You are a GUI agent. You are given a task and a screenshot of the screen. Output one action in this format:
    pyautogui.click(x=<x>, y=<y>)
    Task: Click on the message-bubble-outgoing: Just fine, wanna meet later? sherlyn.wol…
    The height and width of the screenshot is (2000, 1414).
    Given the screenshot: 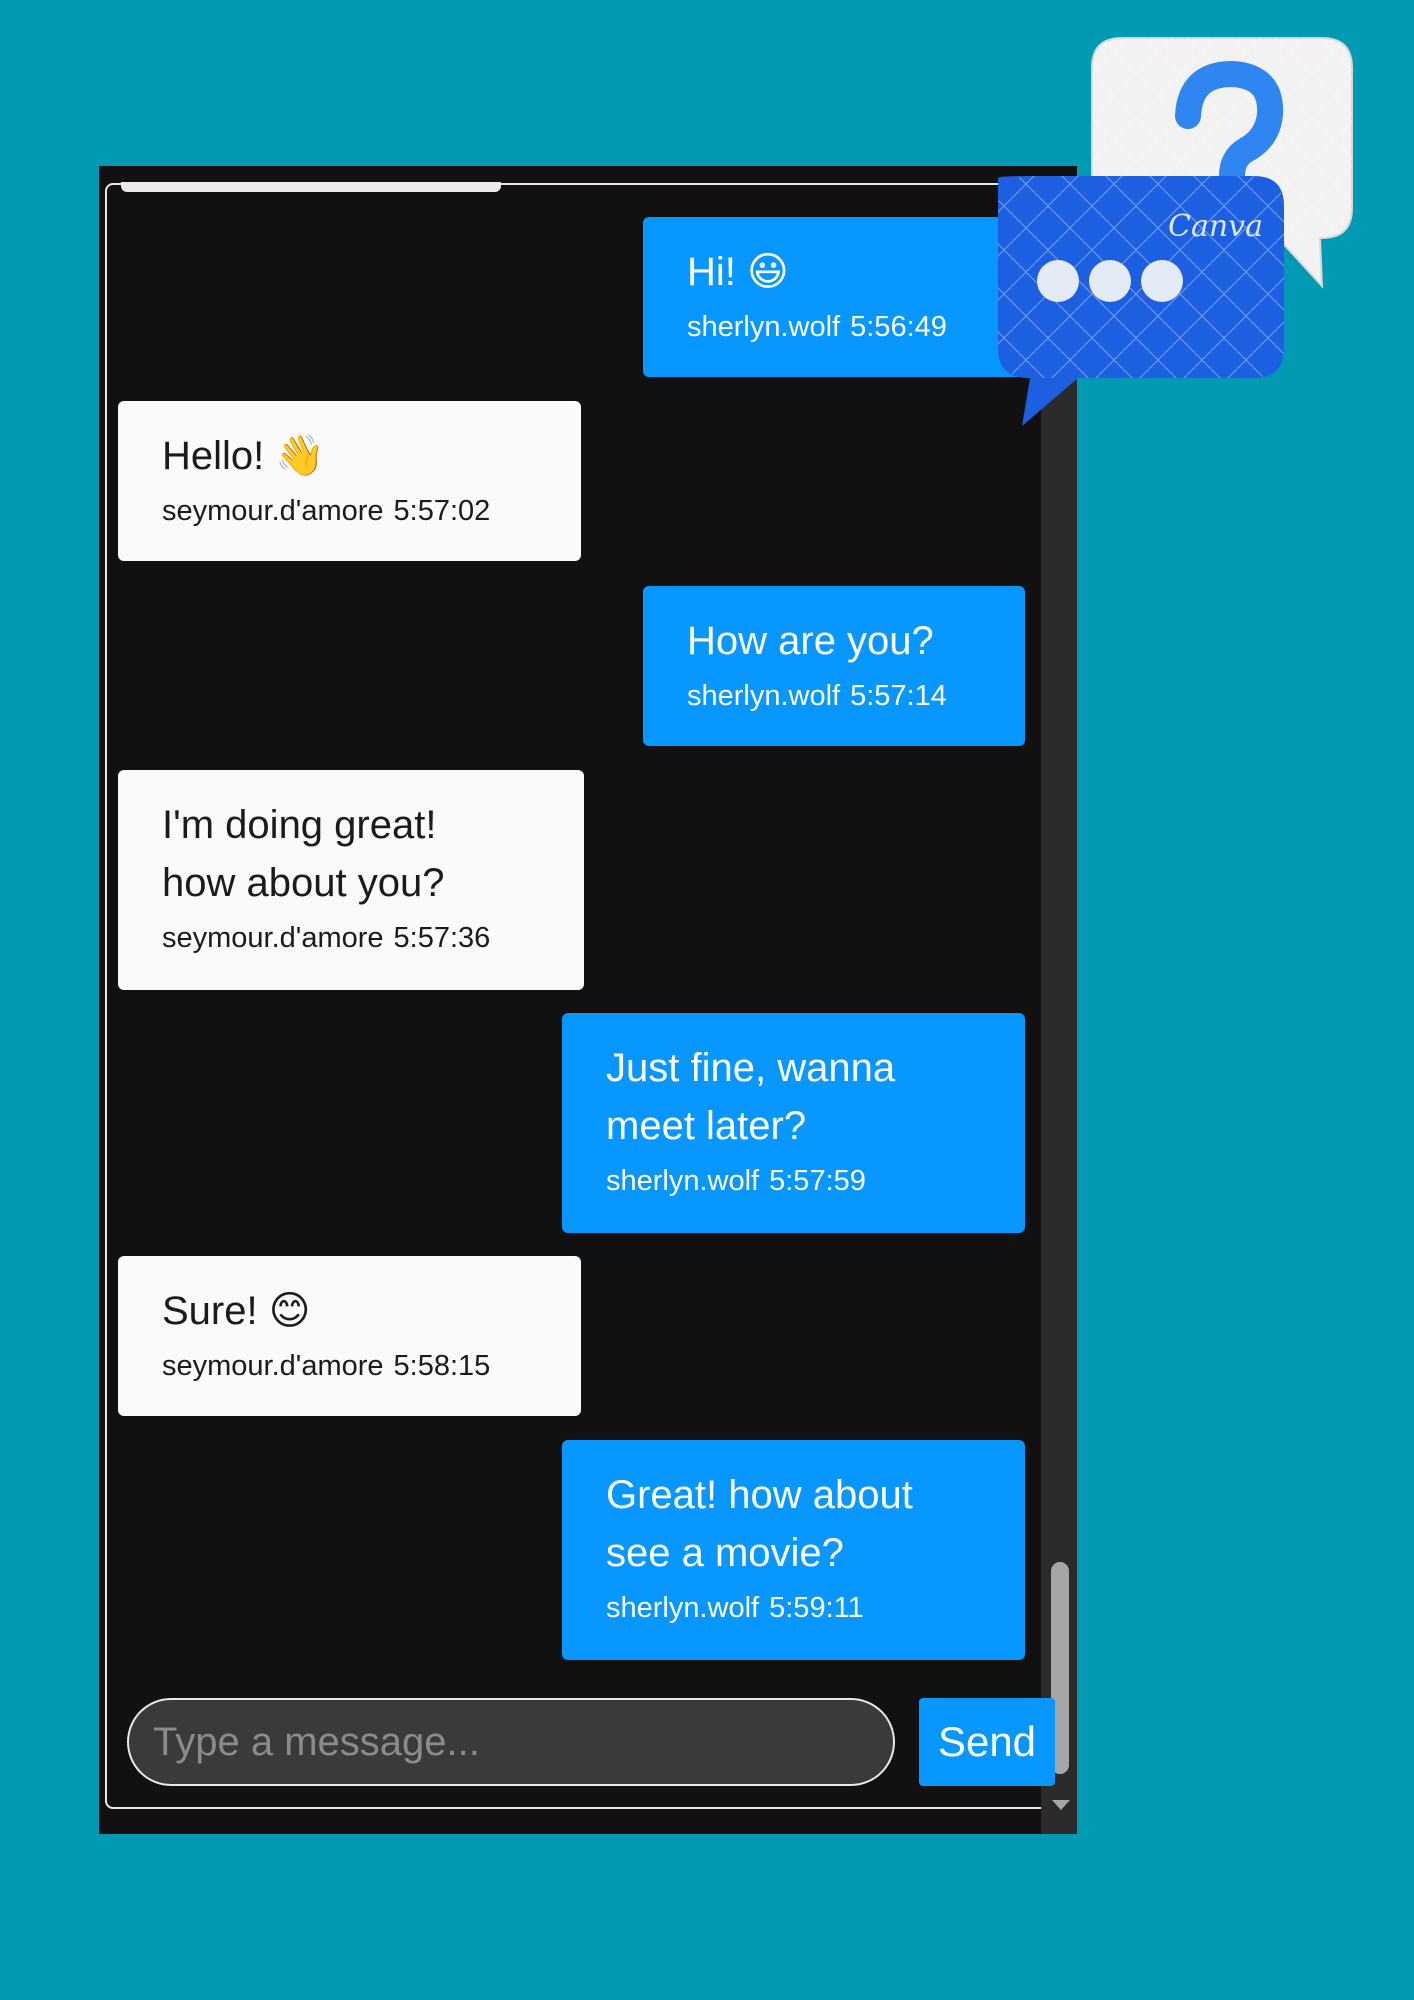 What is the action you would take?
    pyautogui.click(x=793, y=1123)
    